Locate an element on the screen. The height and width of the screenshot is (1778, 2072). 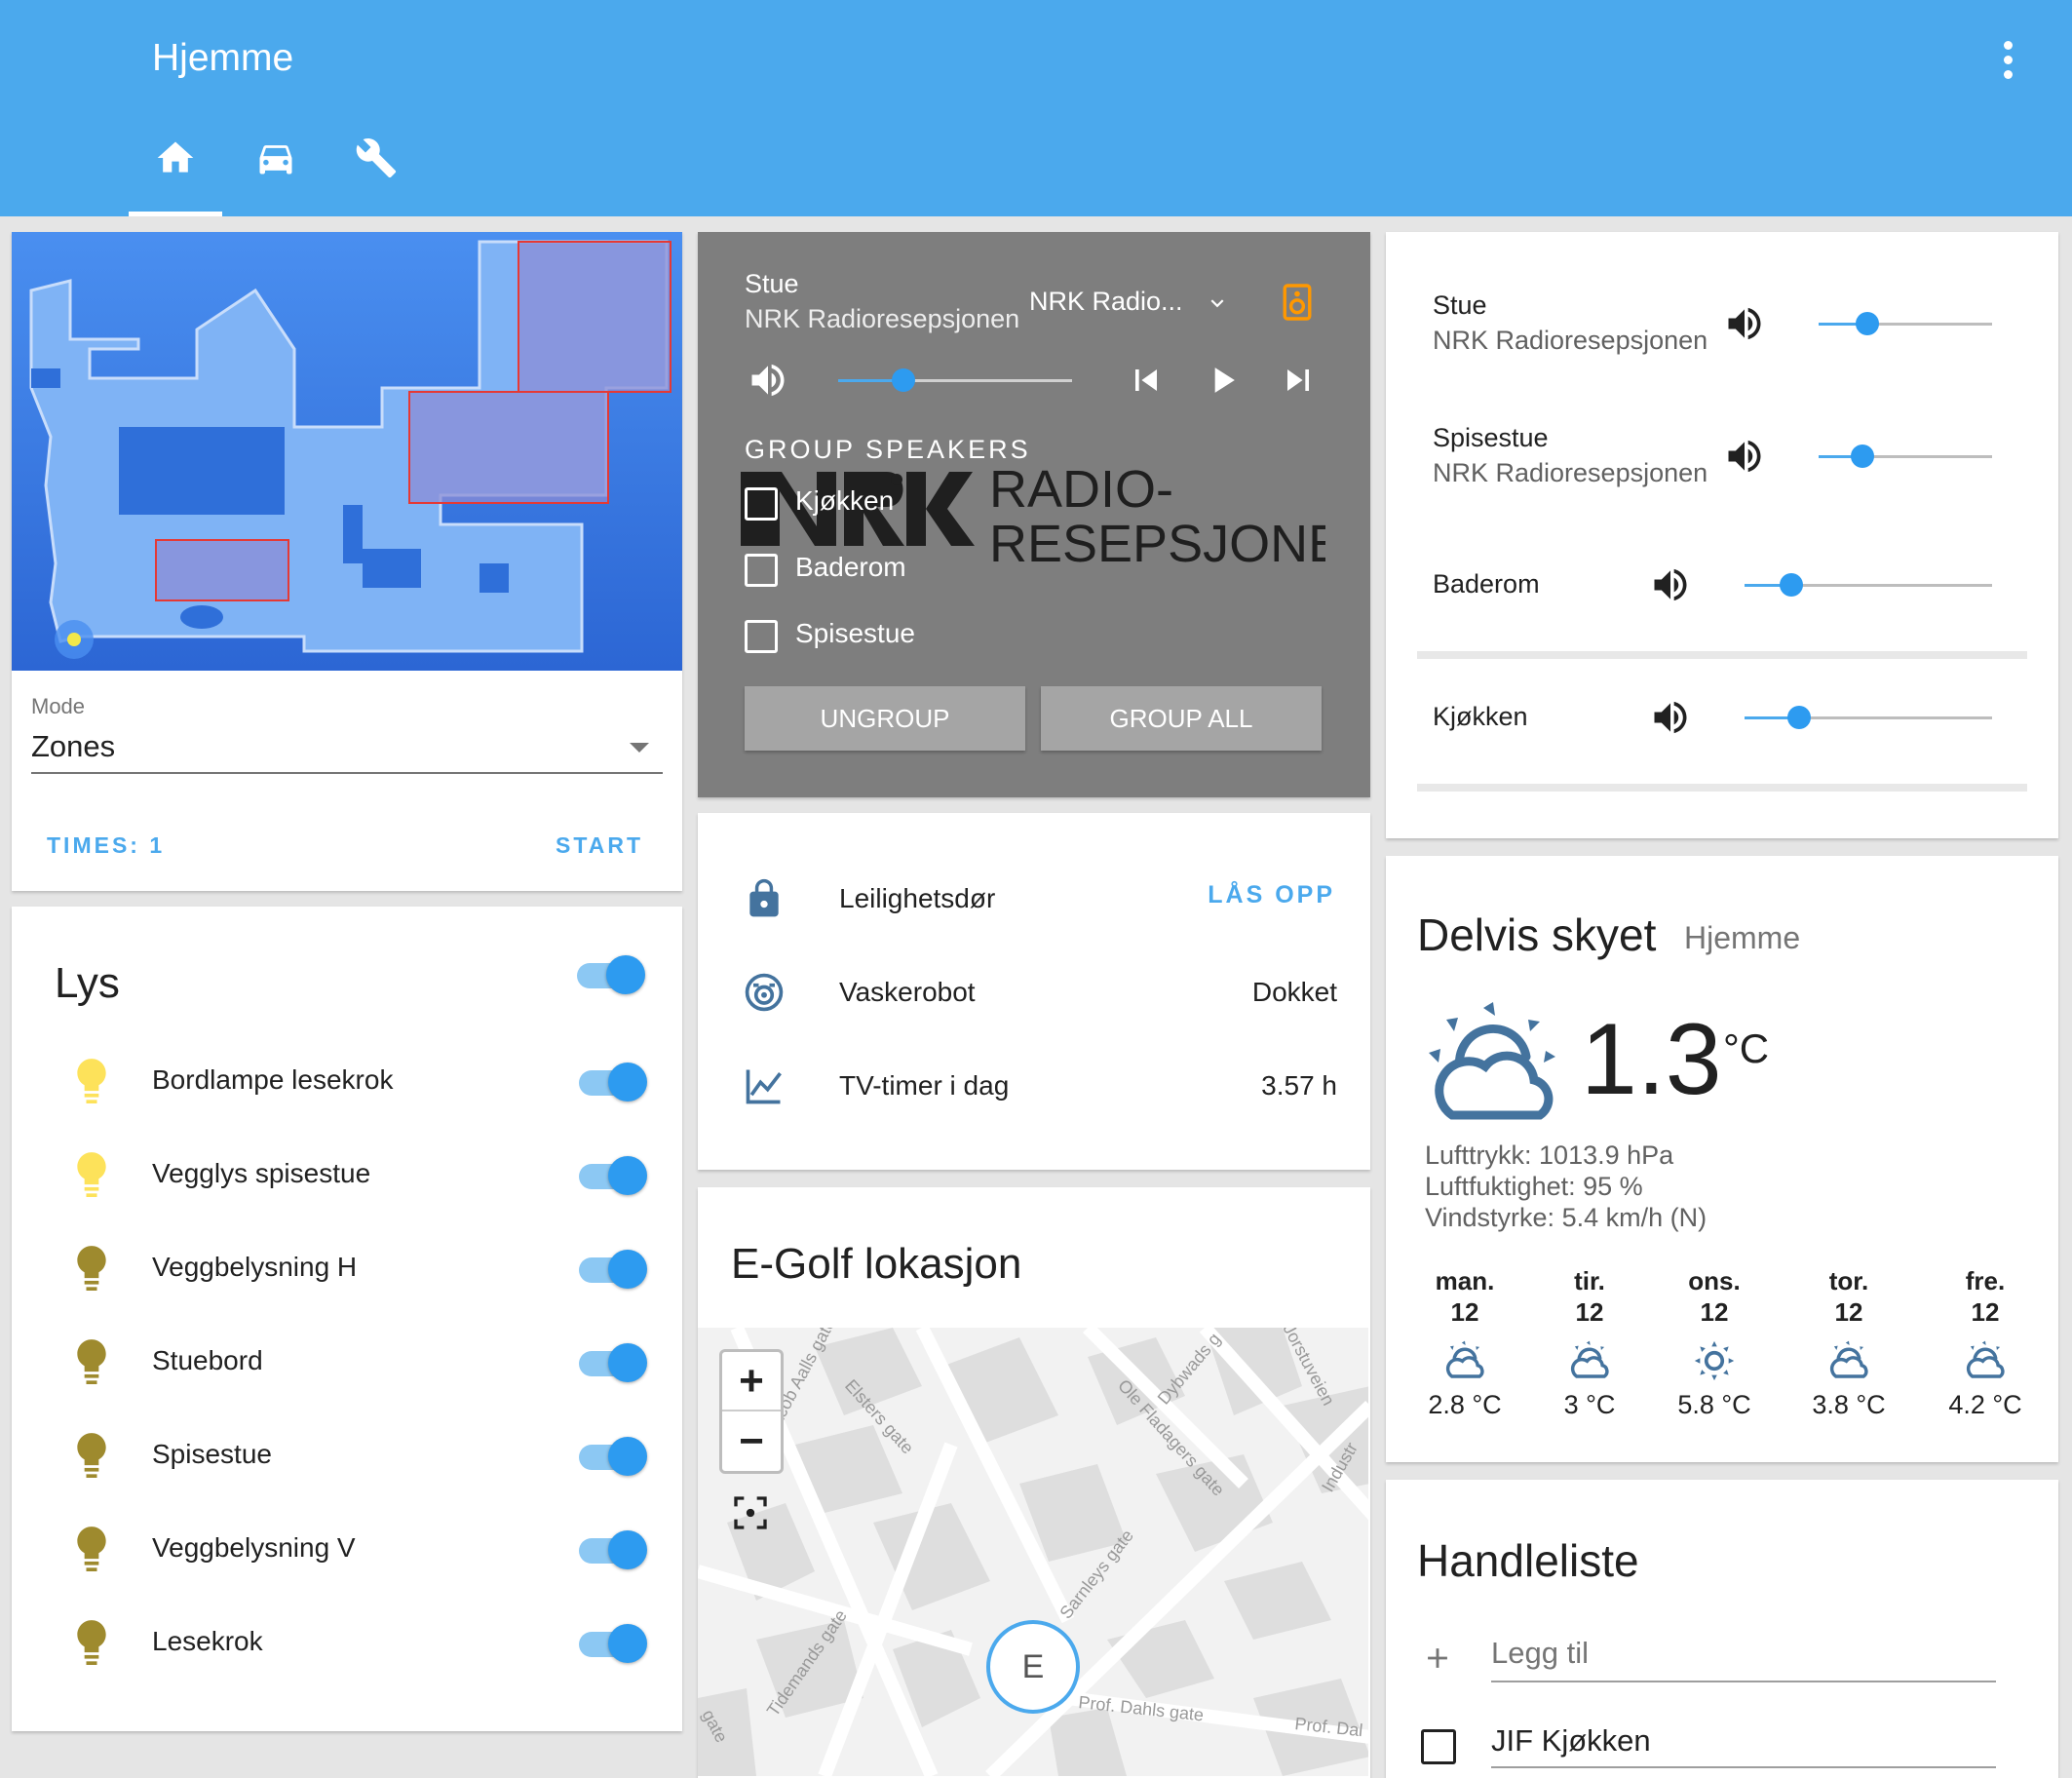
light-name: Veggbelysning H is located at coordinates (255, 1267).